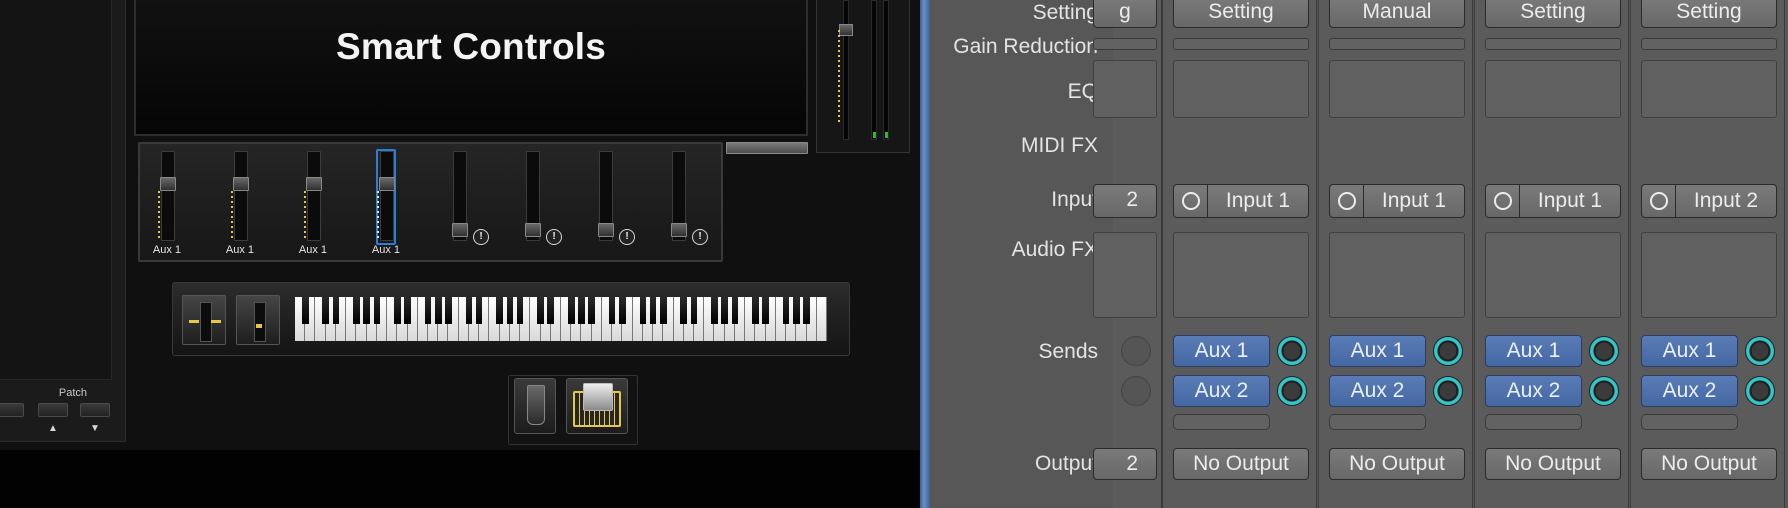 This screenshot has width=1788, height=508. I want to click on white-key, so click(821, 319).